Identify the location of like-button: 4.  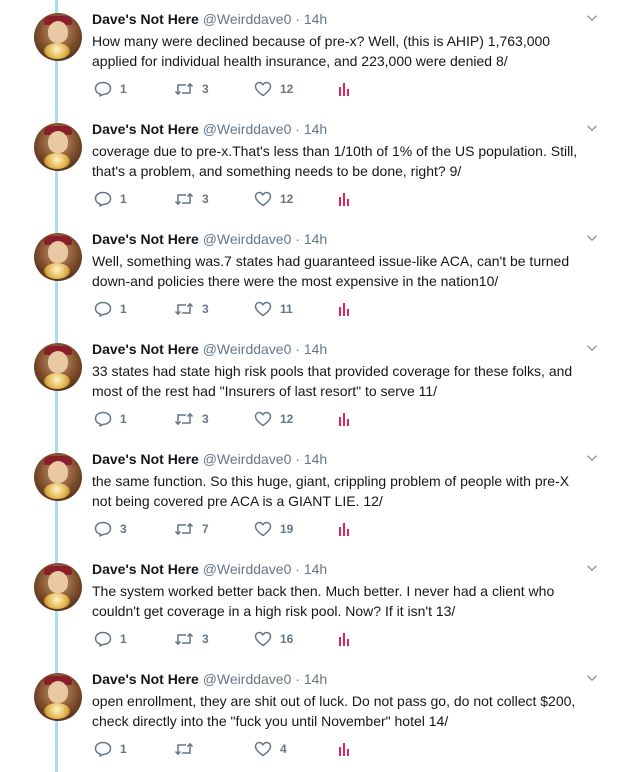
(270, 749).